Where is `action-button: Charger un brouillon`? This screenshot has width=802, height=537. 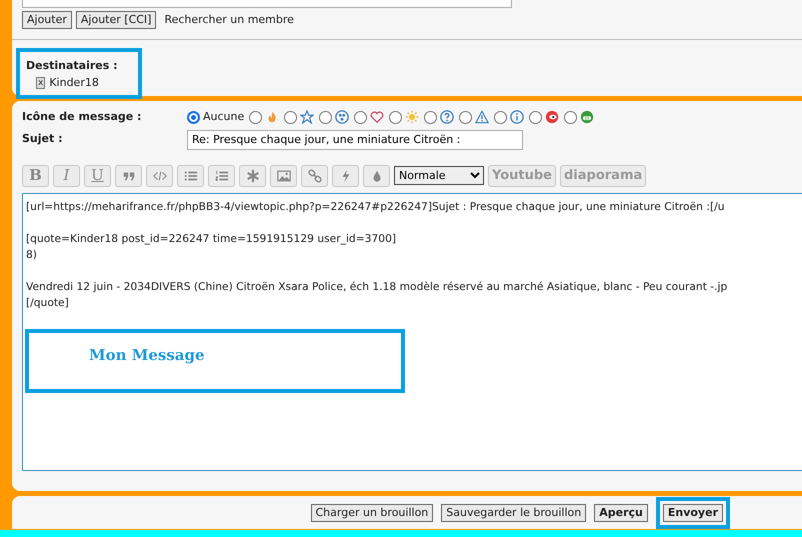 action-button: Charger un brouillon is located at coordinates (372, 513).